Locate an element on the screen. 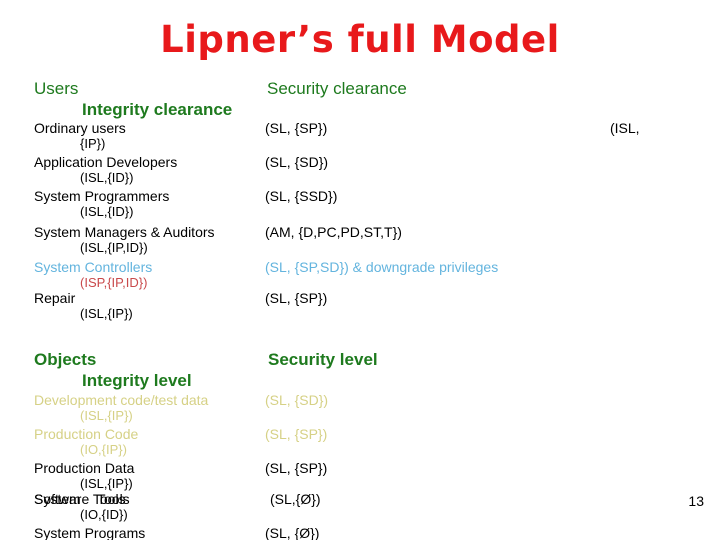 The width and height of the screenshot is (720, 540). security-clearance-header-label: Security clearance is located at coordinates (337, 88).